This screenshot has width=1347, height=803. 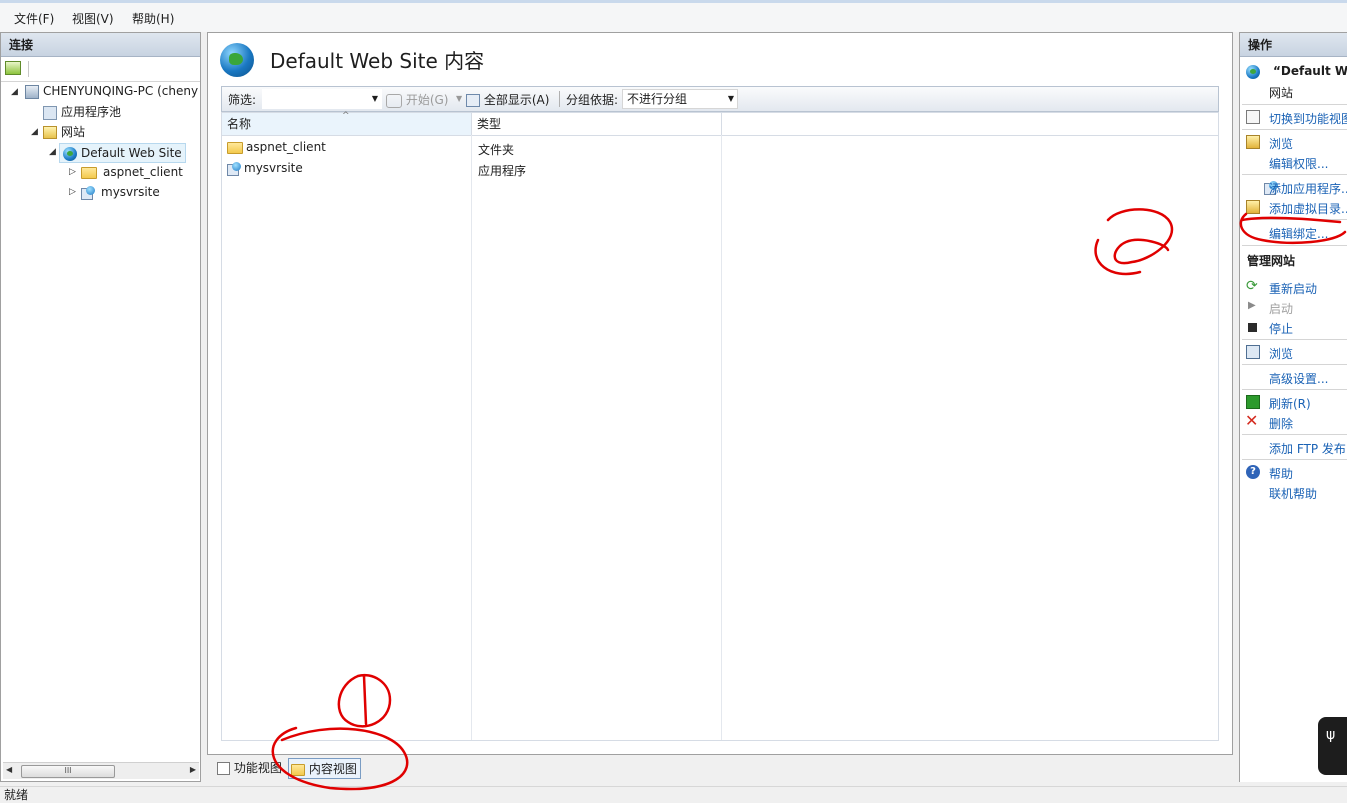 What do you see at coordinates (1293, 493) in the screenshot?
I see `online-help-link: 联机帮助` at bounding box center [1293, 493].